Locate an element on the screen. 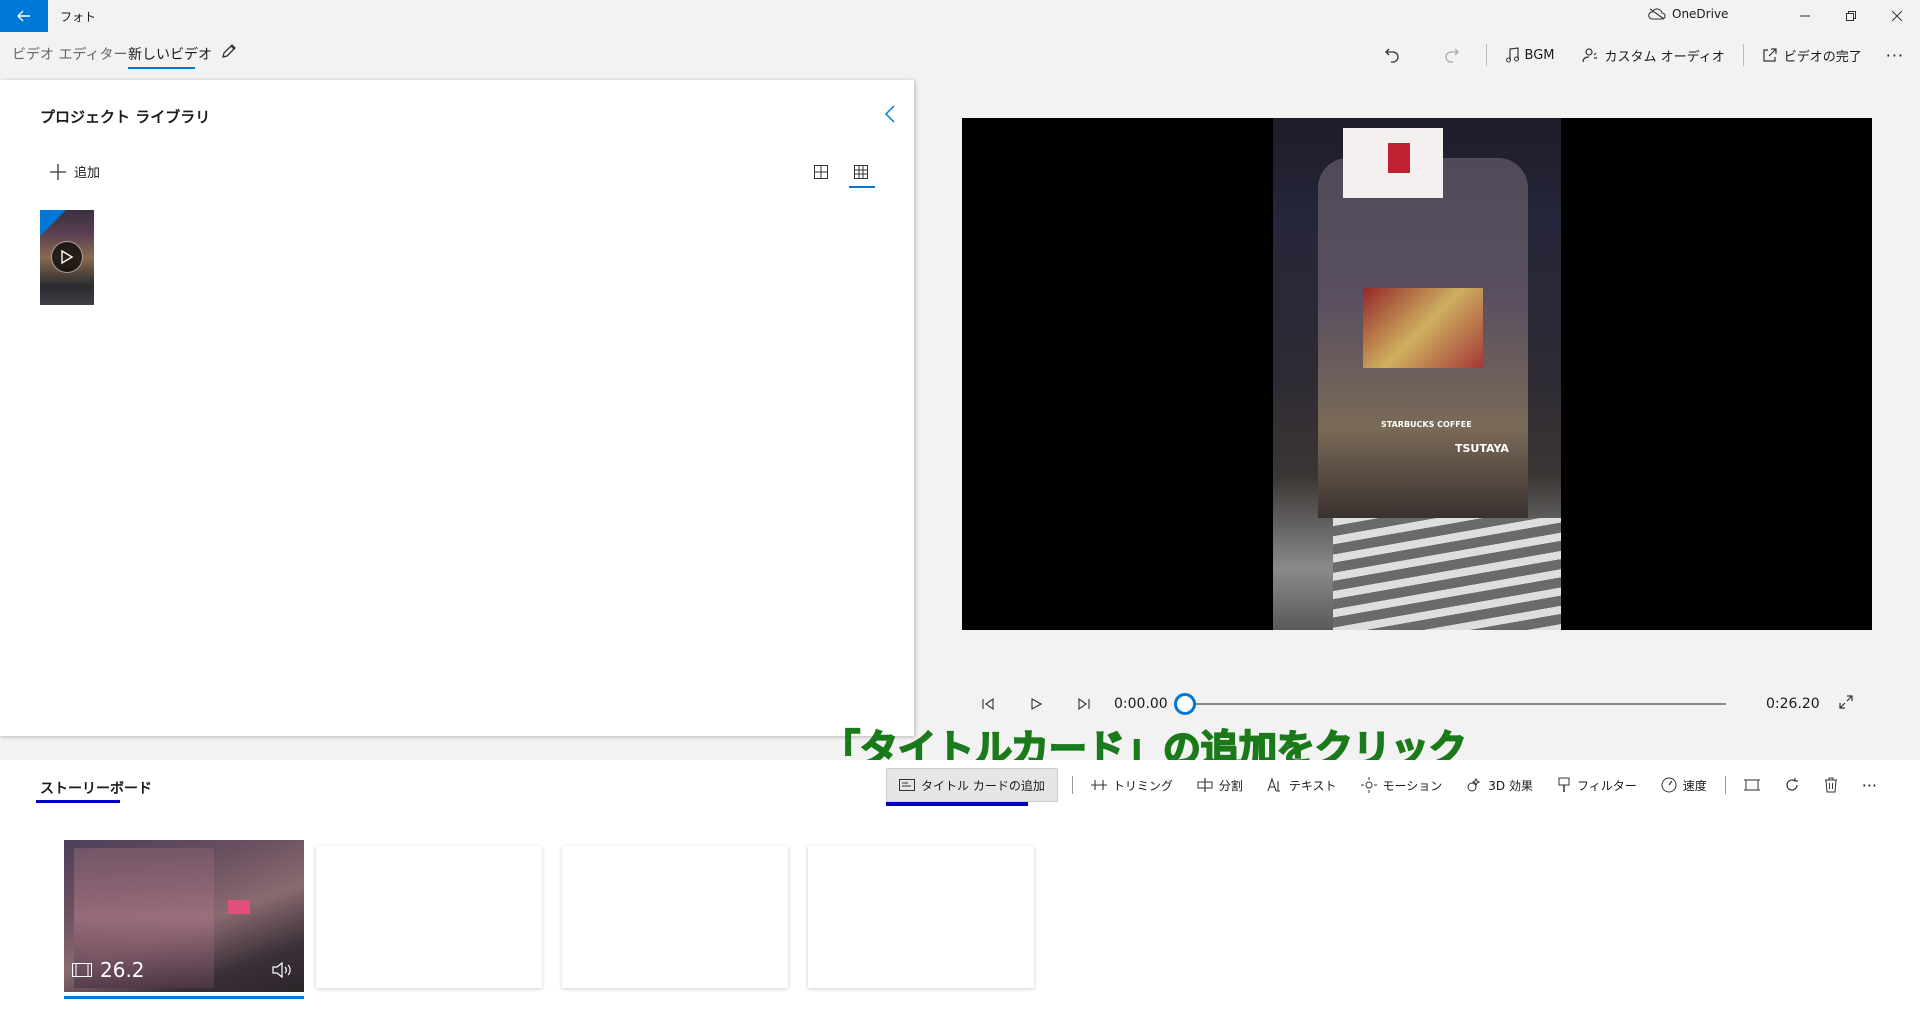  fullscreen-button is located at coordinates (1846, 704).